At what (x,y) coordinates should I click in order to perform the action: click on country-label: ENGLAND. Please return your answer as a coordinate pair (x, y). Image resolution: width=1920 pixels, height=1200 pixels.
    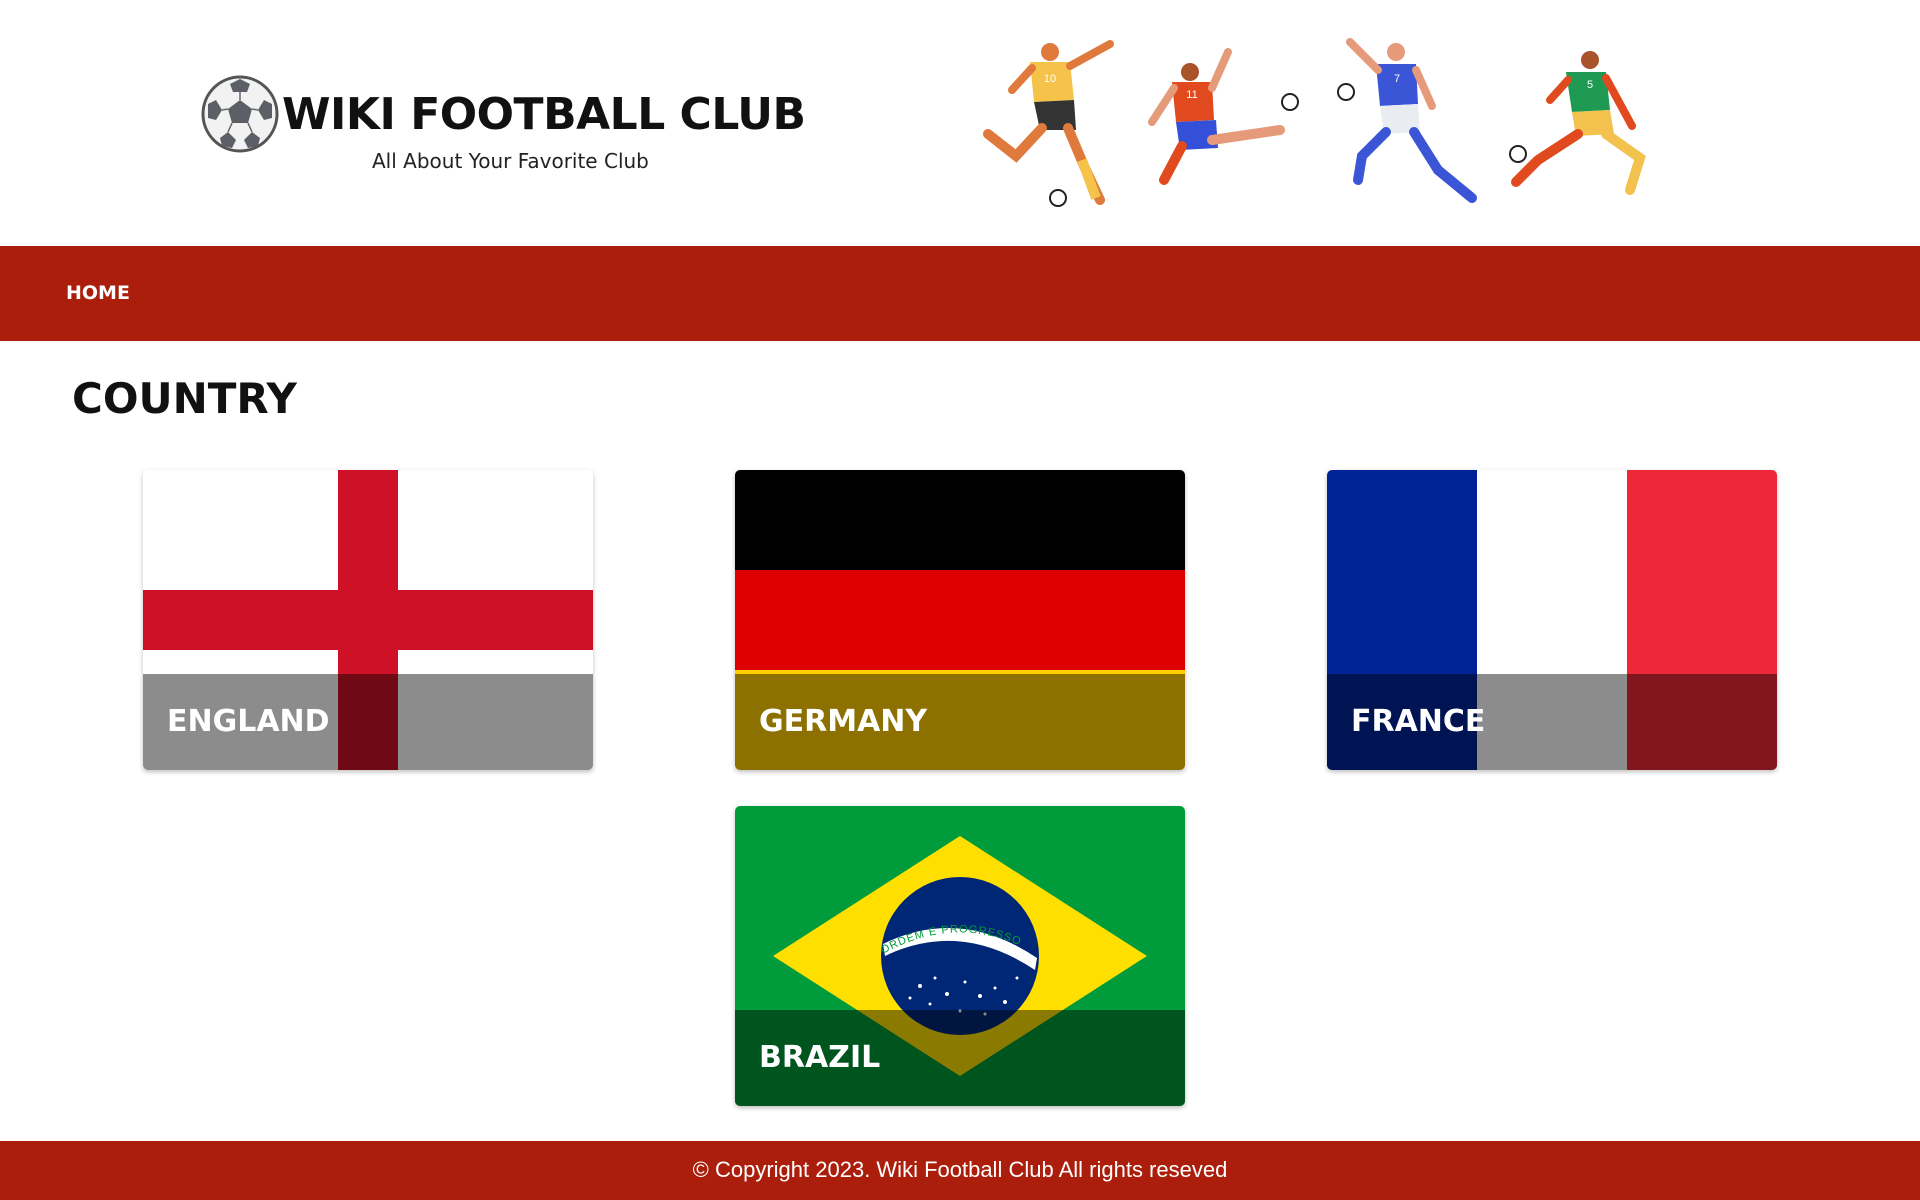
    Looking at the image, I should click on (248, 721).